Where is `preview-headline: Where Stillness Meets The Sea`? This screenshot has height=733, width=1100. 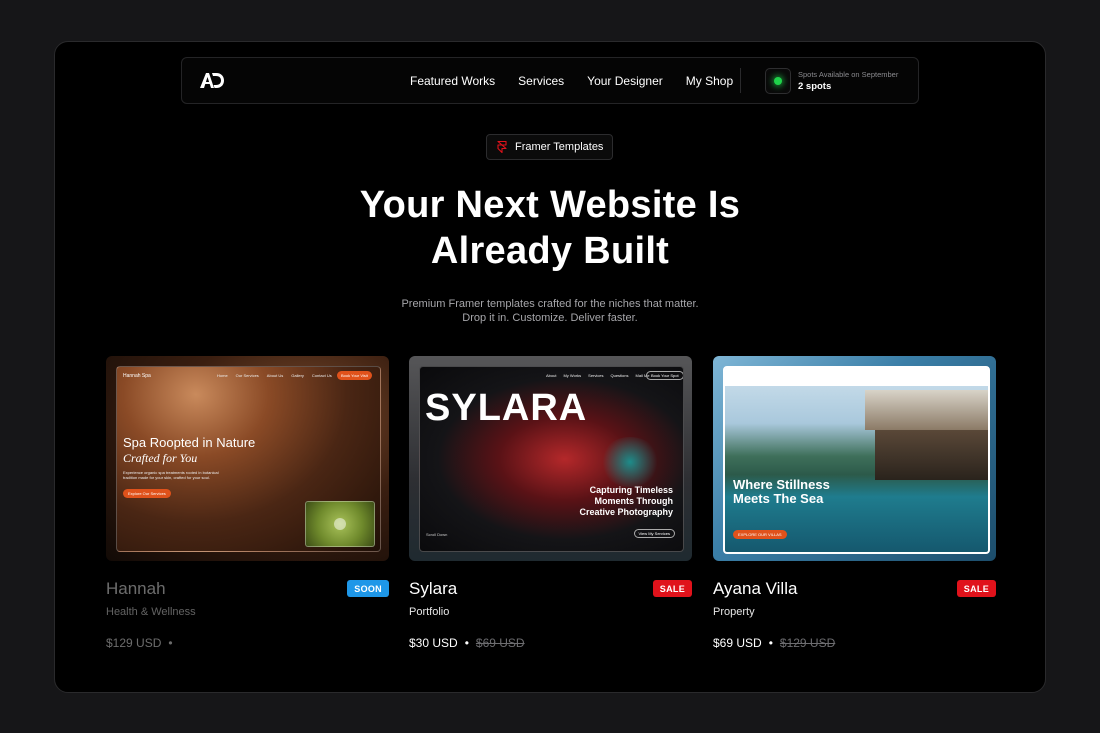 preview-headline: Where Stillness Meets The Sea is located at coordinates (781, 492).